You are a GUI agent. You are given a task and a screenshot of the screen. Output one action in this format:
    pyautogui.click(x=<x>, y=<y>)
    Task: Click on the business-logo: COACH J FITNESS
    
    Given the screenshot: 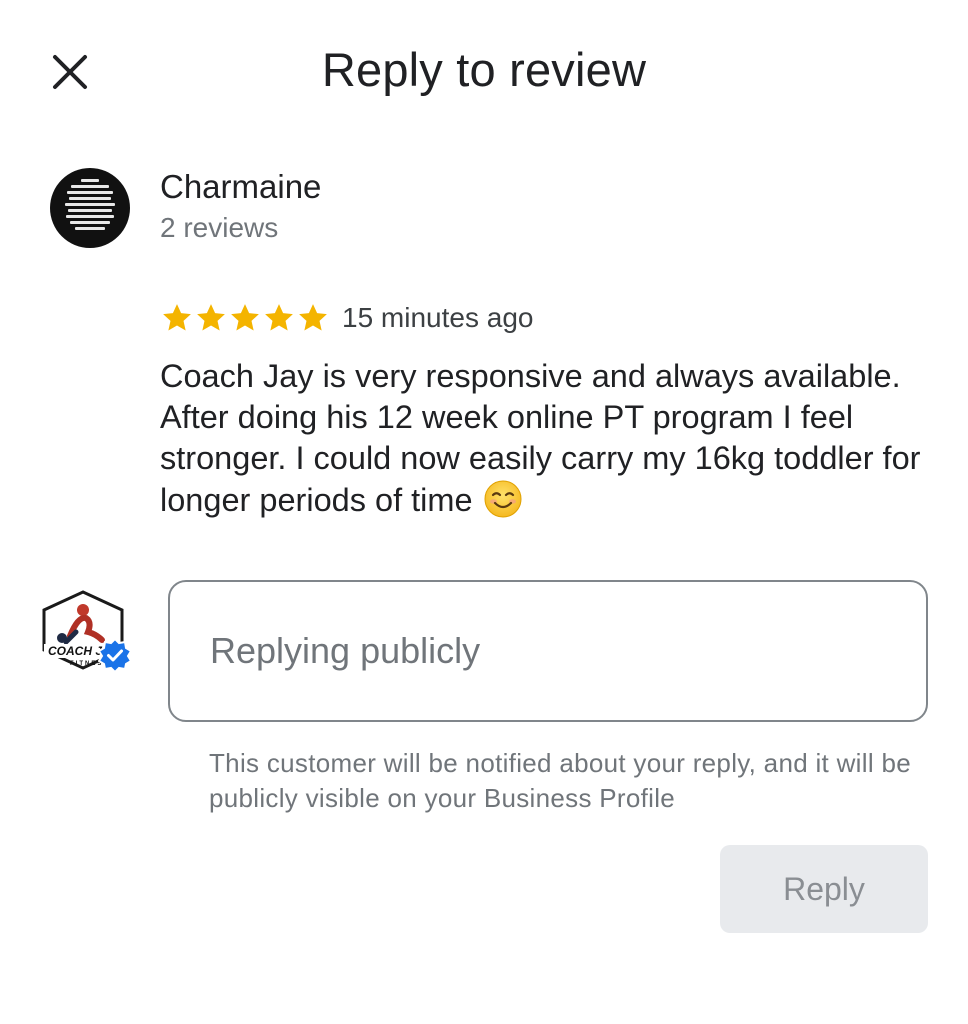 What is the action you would take?
    pyautogui.click(x=87, y=633)
    